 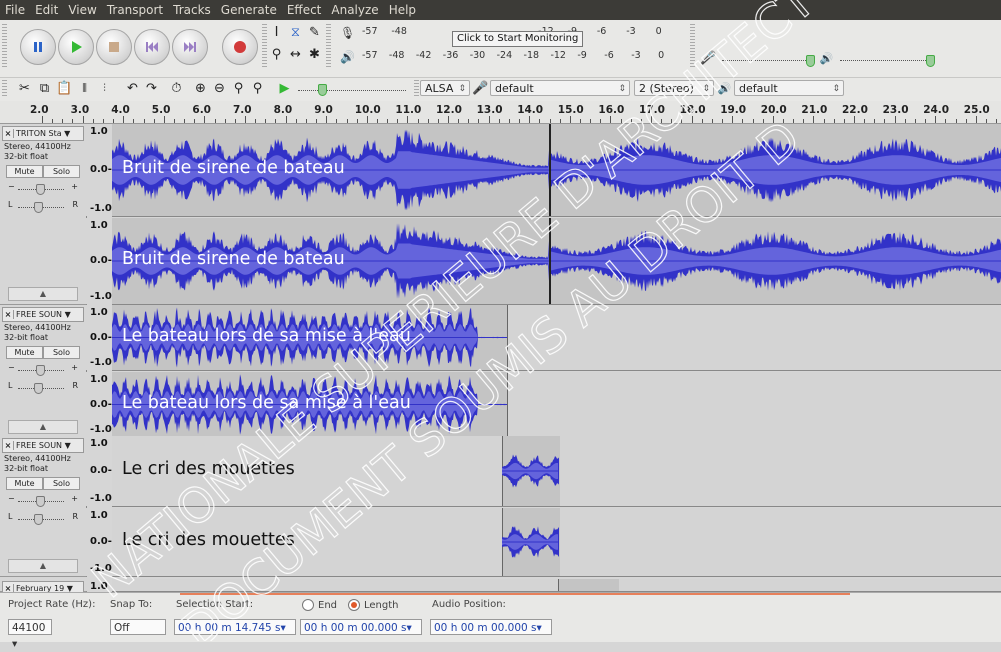 What do you see at coordinates (151, 88) in the screenshot?
I see `redo-icon: ↷` at bounding box center [151, 88].